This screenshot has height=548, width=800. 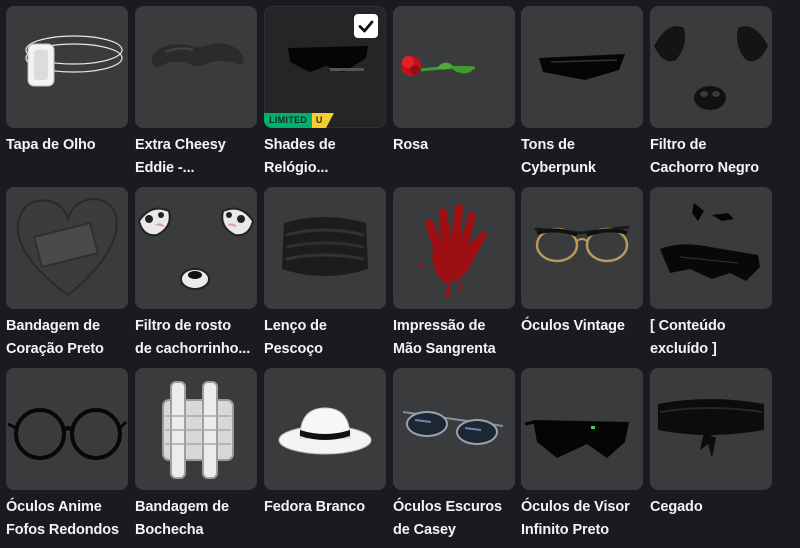 I want to click on item-name: Óculos Escuros de Casey, so click(x=447, y=518).